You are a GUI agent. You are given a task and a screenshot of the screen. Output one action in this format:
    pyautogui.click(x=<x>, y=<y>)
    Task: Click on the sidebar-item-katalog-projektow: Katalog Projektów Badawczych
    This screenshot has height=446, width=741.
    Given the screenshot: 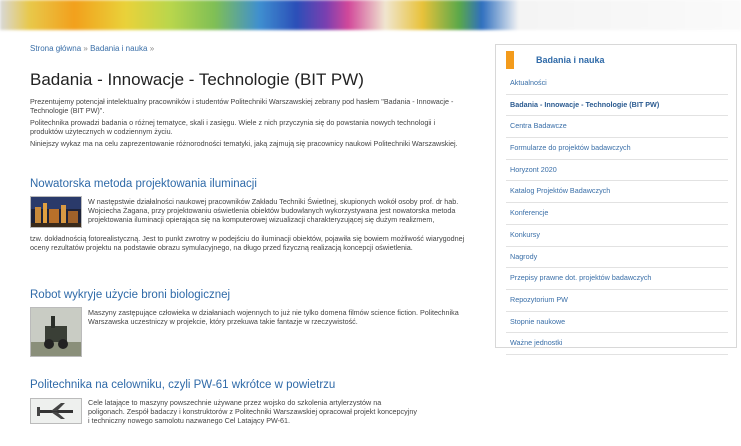 What is the action you would take?
    pyautogui.click(x=617, y=192)
    